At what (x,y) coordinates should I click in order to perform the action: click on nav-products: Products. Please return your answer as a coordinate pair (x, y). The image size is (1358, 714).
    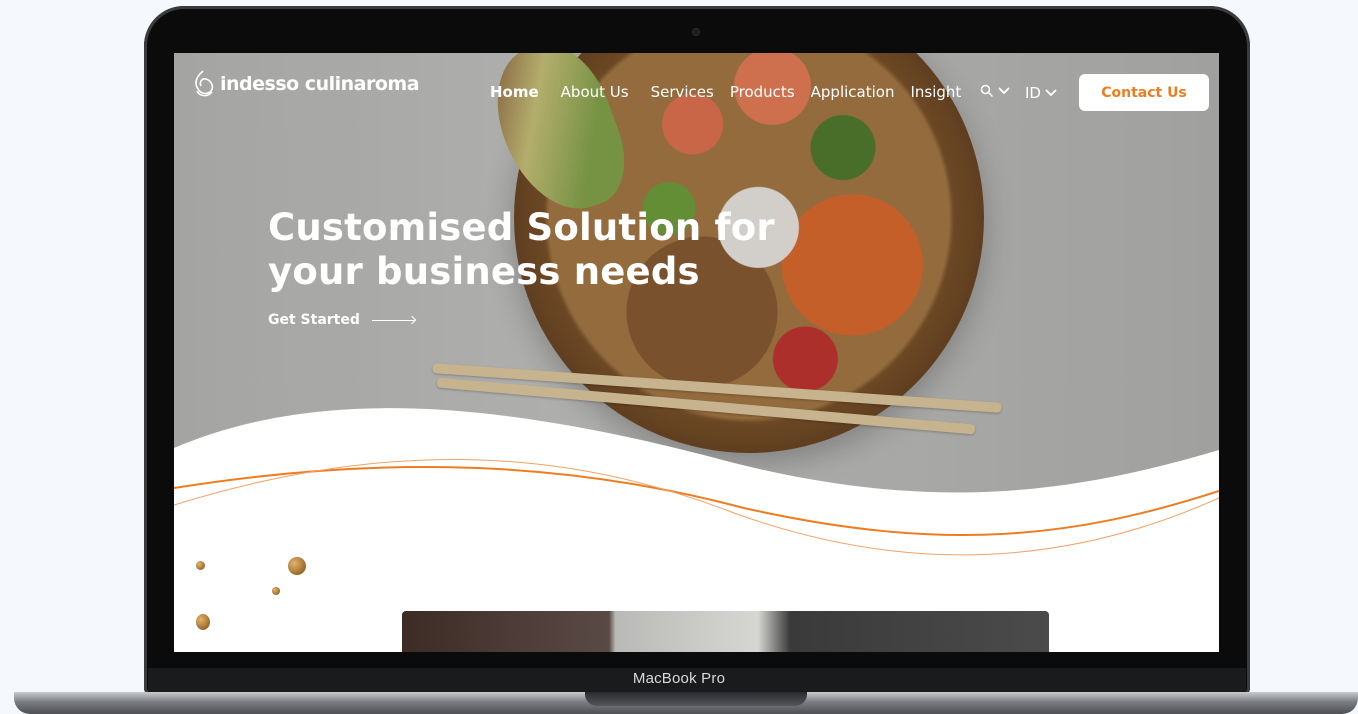
    Looking at the image, I should click on (762, 92).